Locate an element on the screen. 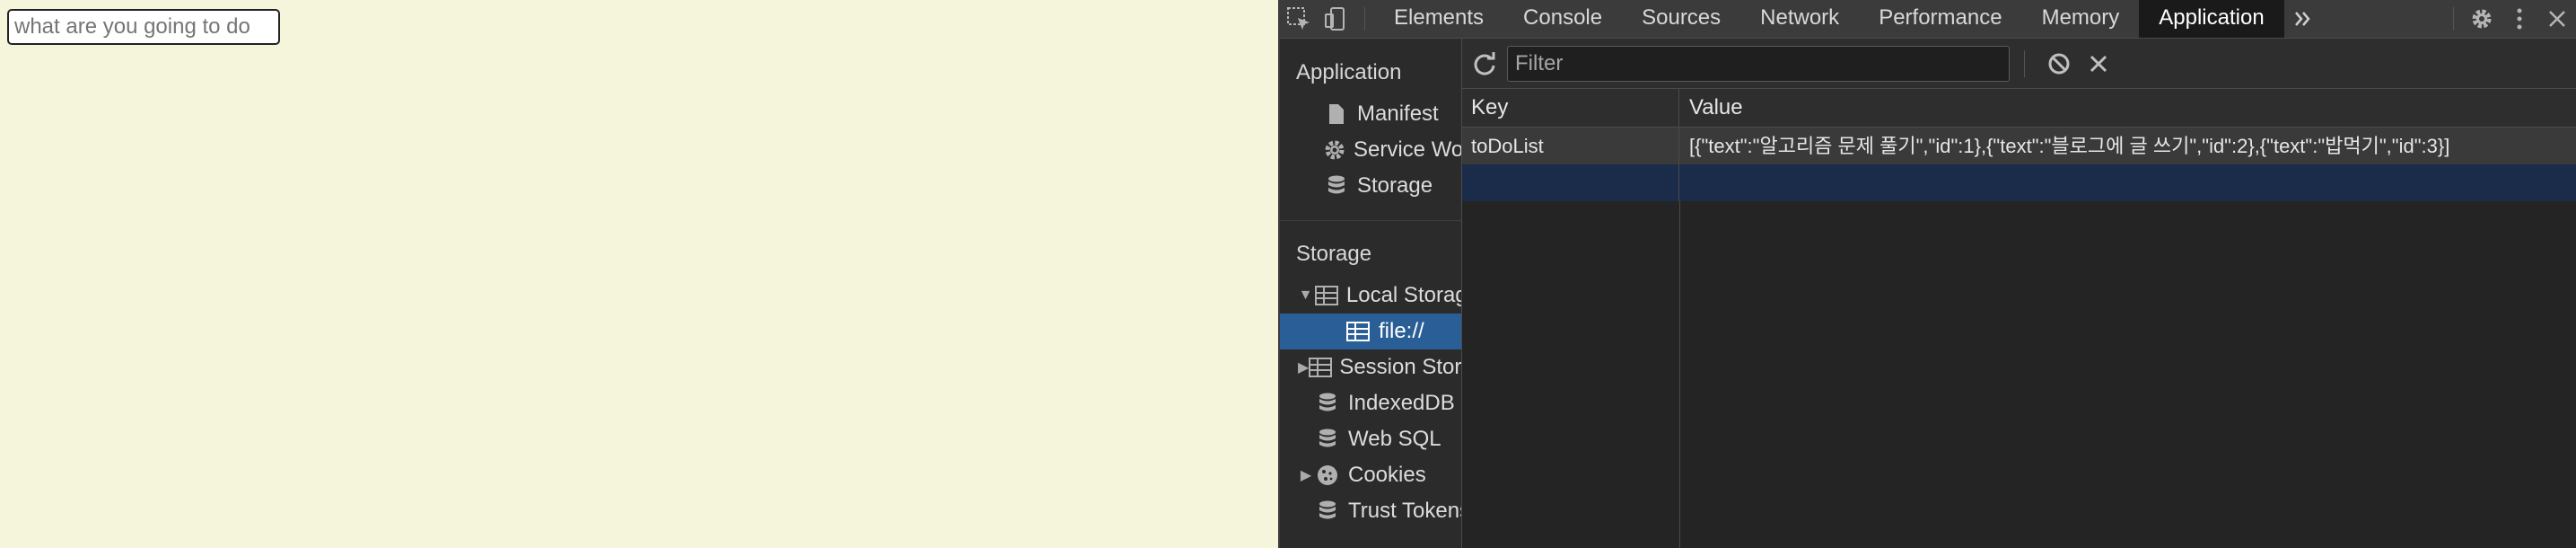 This screenshot has width=2576, height=548. table-row-new-entry is located at coordinates (2019, 182).